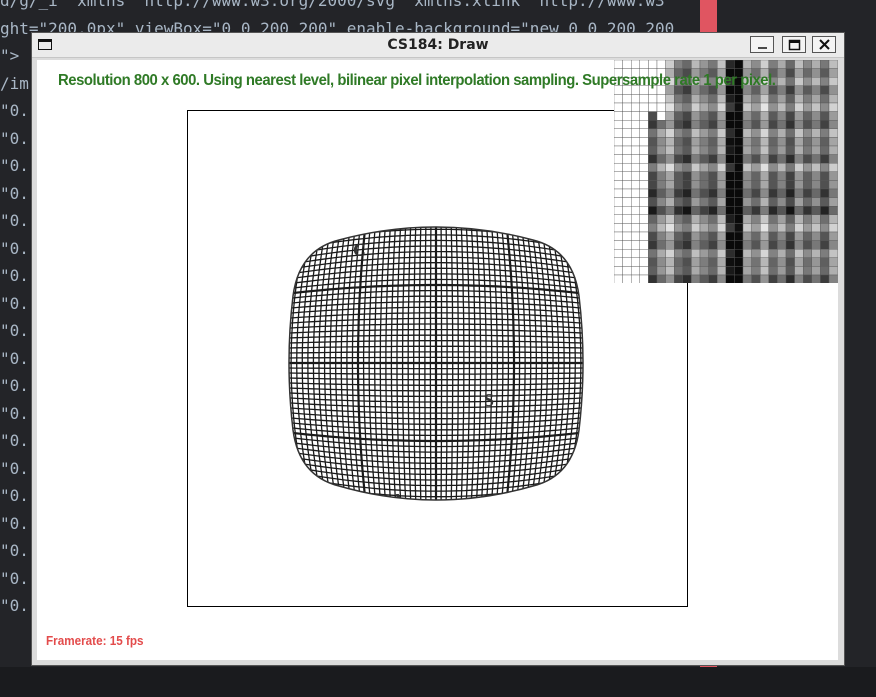 Image resolution: width=876 pixels, height=697 pixels. Describe the element at coordinates (438, 682) in the screenshot. I see `taskbar` at that location.